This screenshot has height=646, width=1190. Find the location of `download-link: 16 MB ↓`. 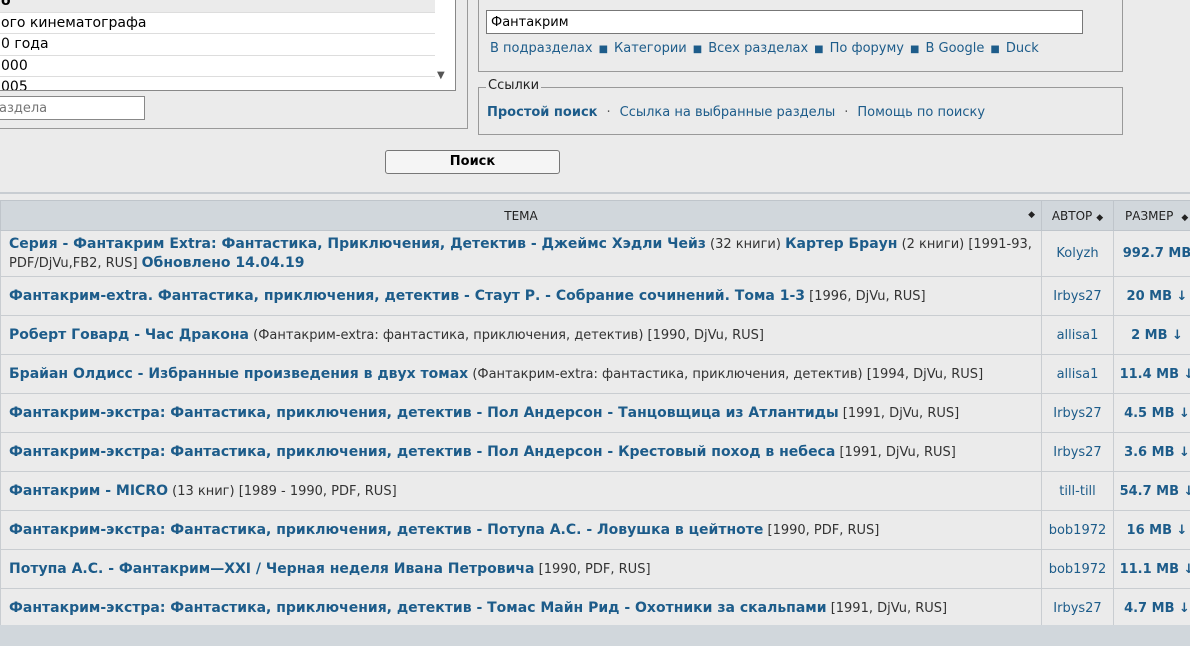

download-link: 16 MB ↓ is located at coordinates (1157, 530).